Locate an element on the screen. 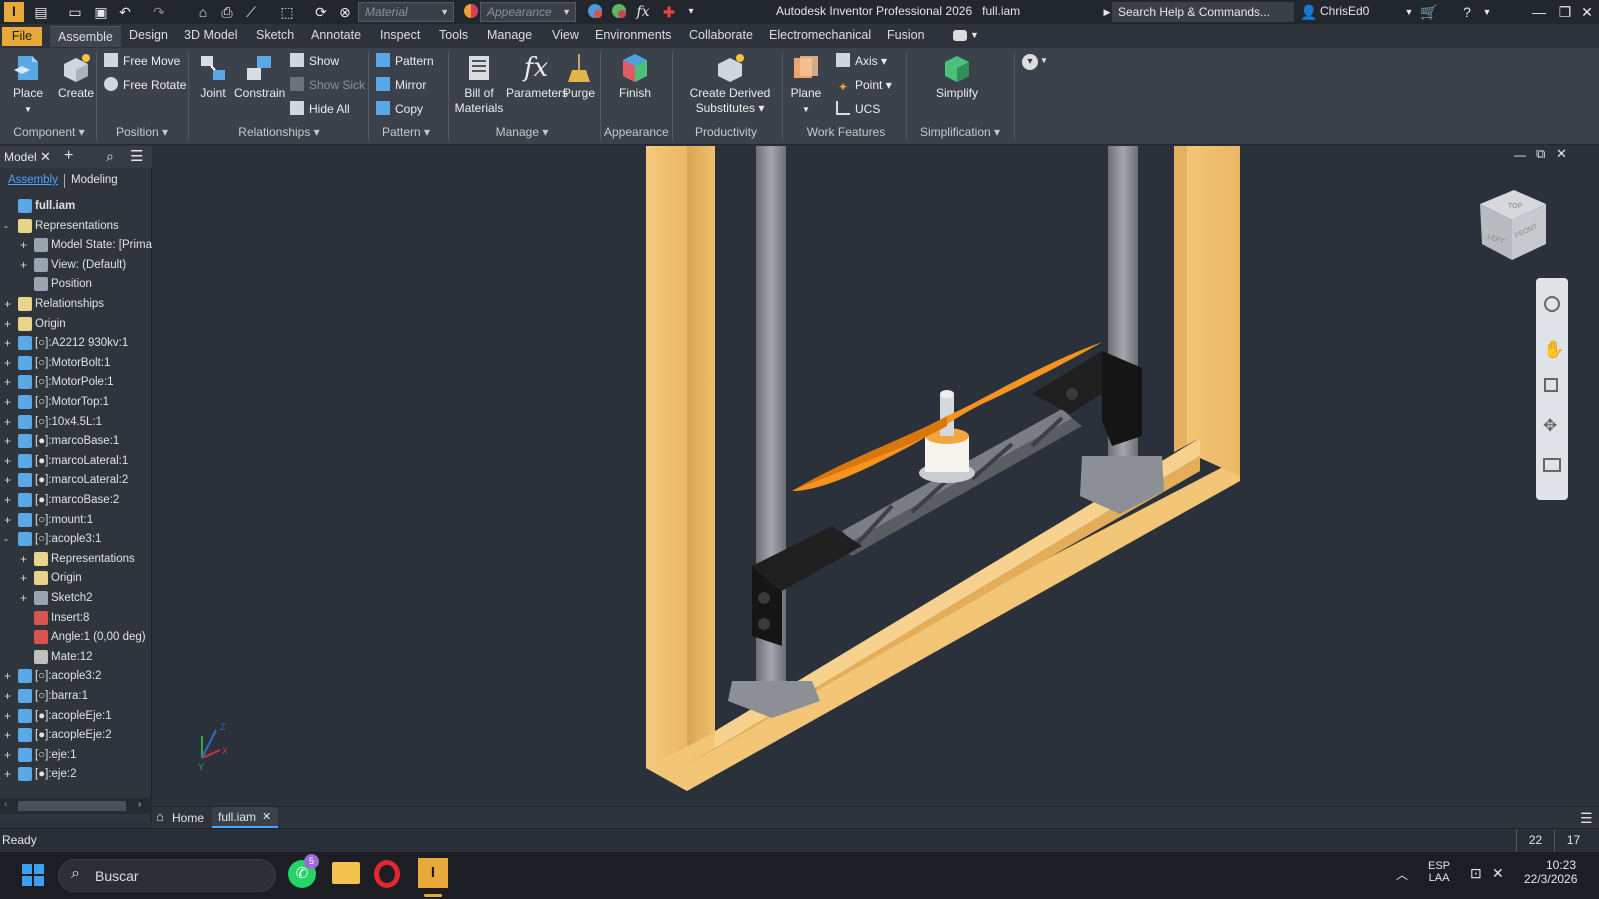  pattern-button: Pattern is located at coordinates (405, 61).